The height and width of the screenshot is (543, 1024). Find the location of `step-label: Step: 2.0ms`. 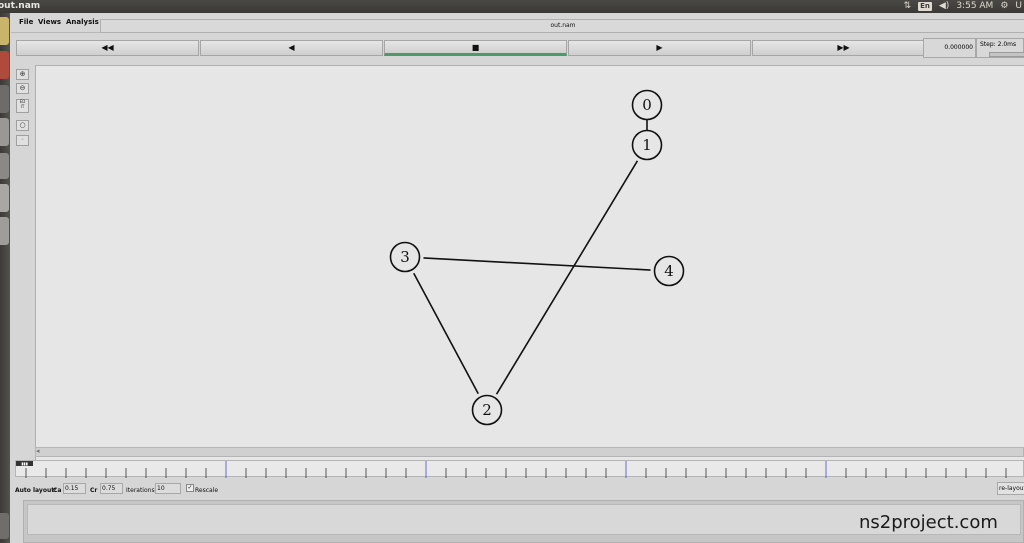

step-label: Step: 2.0ms is located at coordinates (998, 44).